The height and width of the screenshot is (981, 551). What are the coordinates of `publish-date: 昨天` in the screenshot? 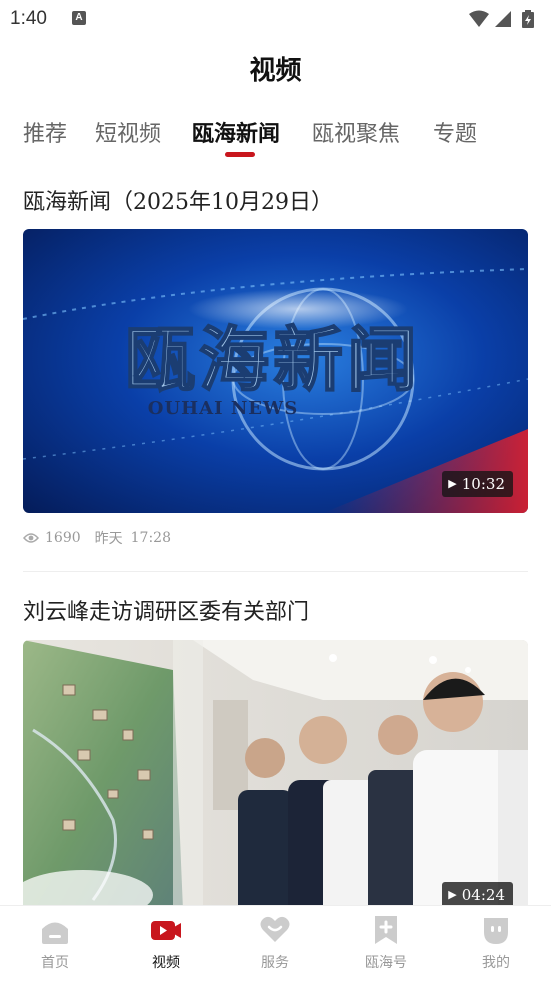 It's located at (108, 539).